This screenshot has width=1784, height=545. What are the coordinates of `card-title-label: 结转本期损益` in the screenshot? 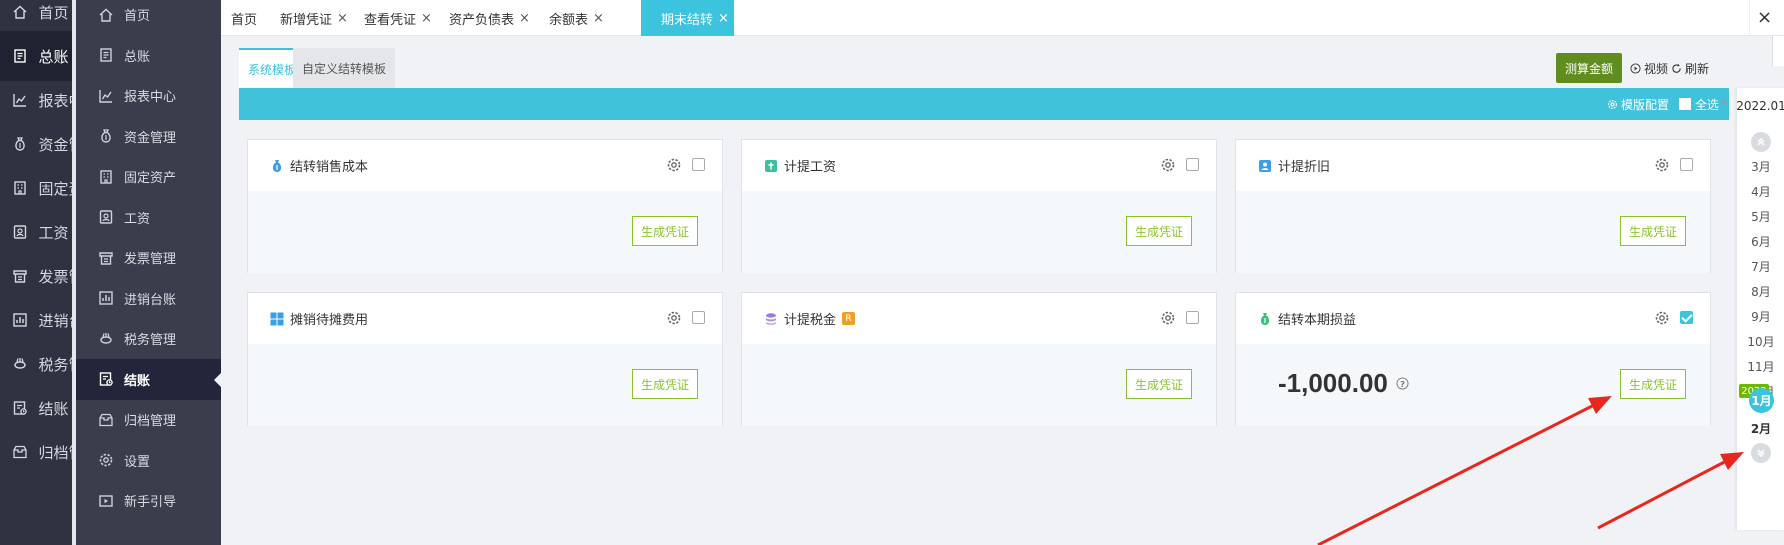 It's located at (1317, 320).